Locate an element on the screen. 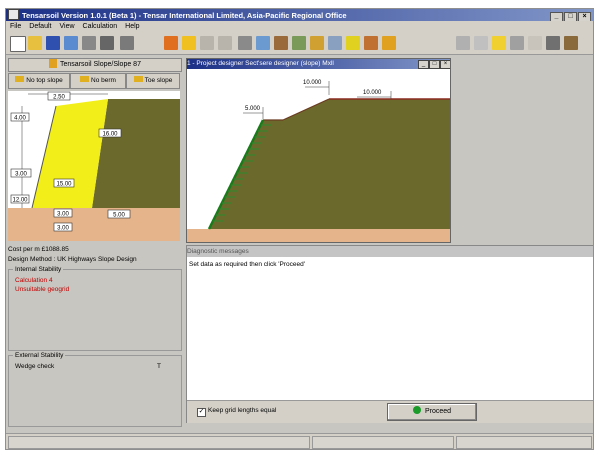 The image size is (599, 457). label-left: 5.000 is located at coordinates (253, 109).